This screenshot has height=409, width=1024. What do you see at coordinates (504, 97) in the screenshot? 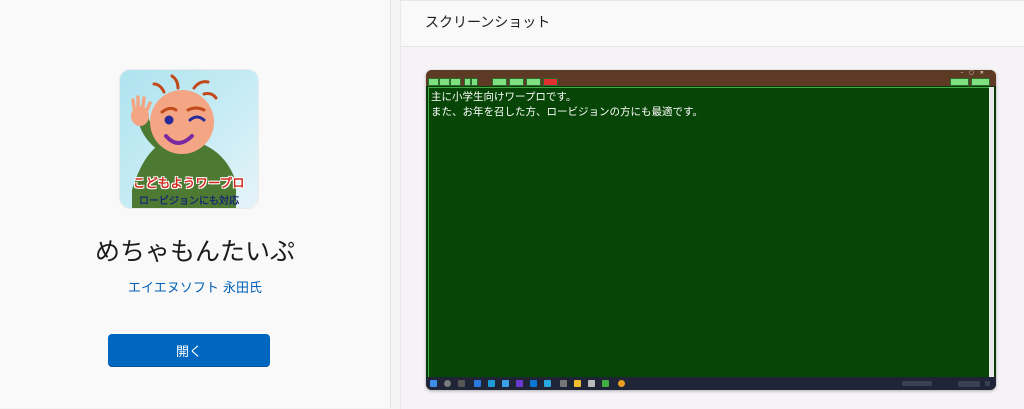
I see `document-line: 主に小学生向けワープロです。` at bounding box center [504, 97].